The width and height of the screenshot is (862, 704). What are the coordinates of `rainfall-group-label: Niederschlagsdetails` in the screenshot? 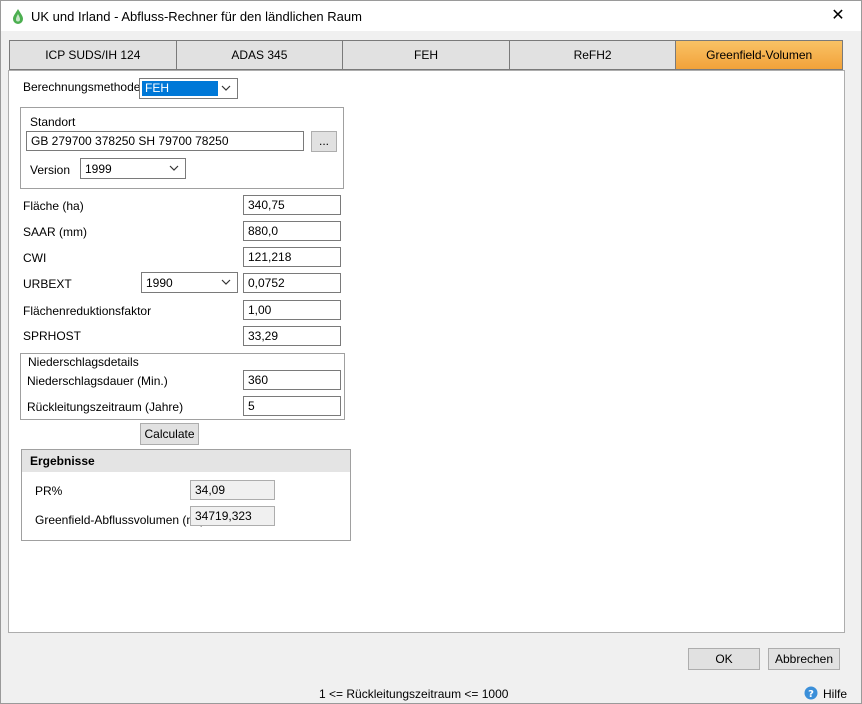 It's located at (83, 362).